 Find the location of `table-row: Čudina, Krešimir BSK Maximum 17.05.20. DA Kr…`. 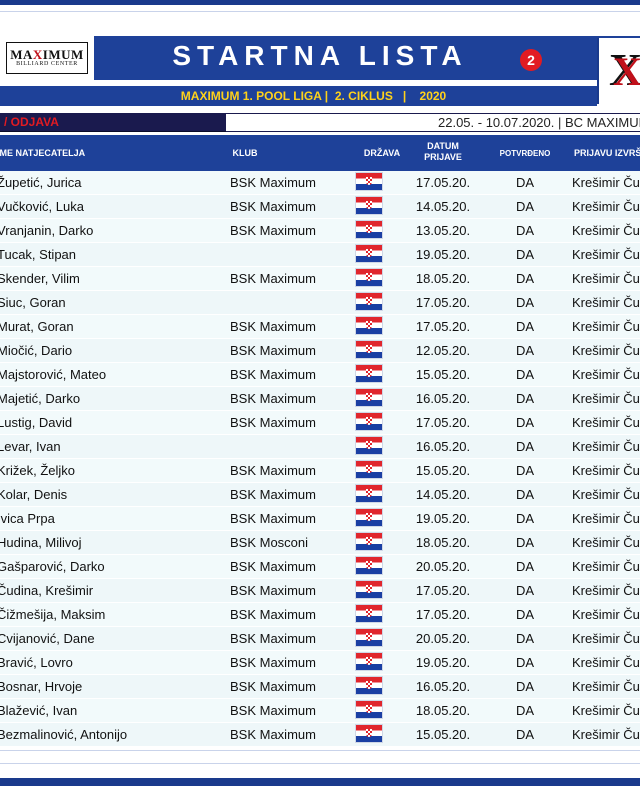

table-row: Čudina, Krešimir BSK Maximum 17.05.20. DA Kr… is located at coordinates (320, 591).